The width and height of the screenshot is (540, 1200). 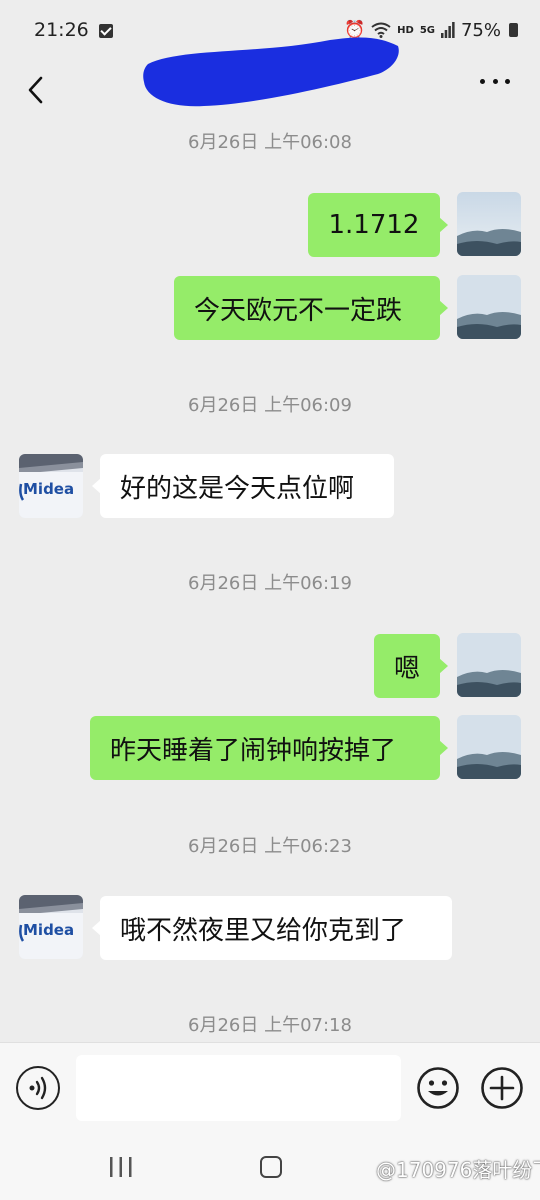 What do you see at coordinates (513, 30) in the screenshot?
I see `battery-icon` at bounding box center [513, 30].